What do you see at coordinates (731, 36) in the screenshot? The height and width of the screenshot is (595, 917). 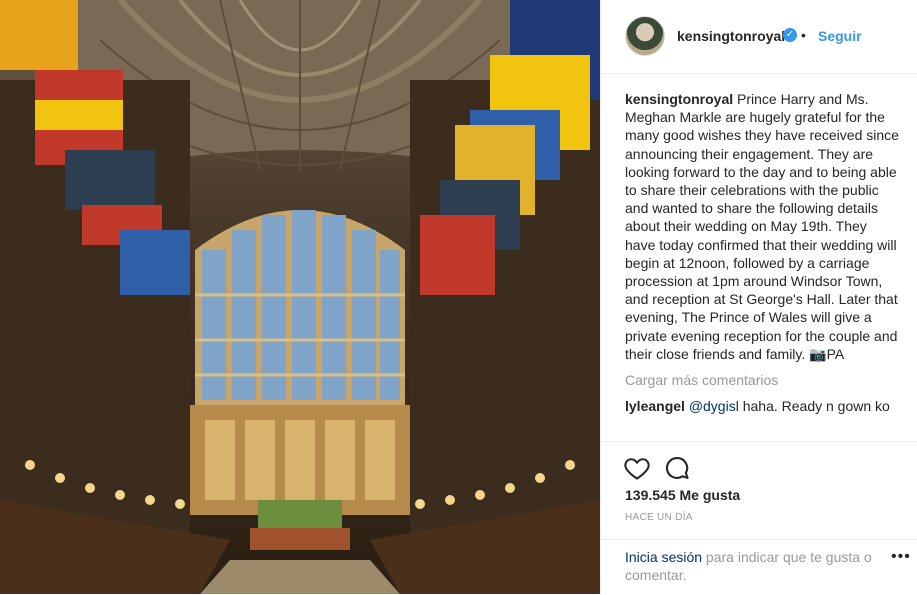 I see `header-username: kensingtonroyal` at bounding box center [731, 36].